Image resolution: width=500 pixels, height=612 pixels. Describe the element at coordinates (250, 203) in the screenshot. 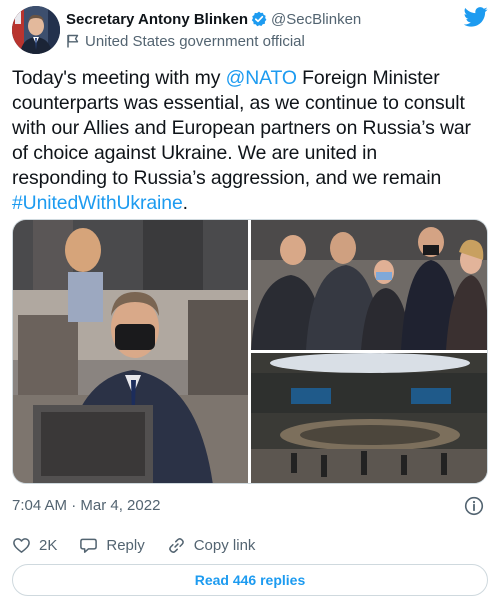

I see `tweet-line-6: #UnitedWithUkraine.` at that location.